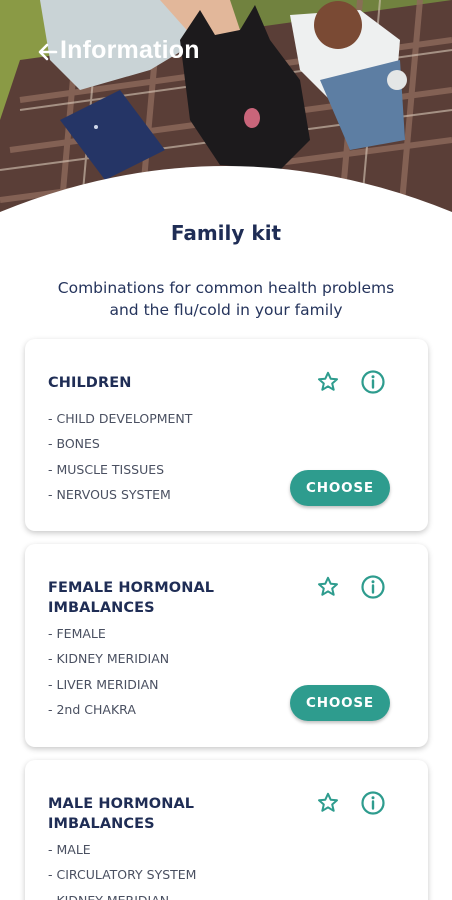 Image resolution: width=452 pixels, height=900 pixels. What do you see at coordinates (121, 814) in the screenshot?
I see `card-title: MALE HORMONAL IMBALANCES` at bounding box center [121, 814].